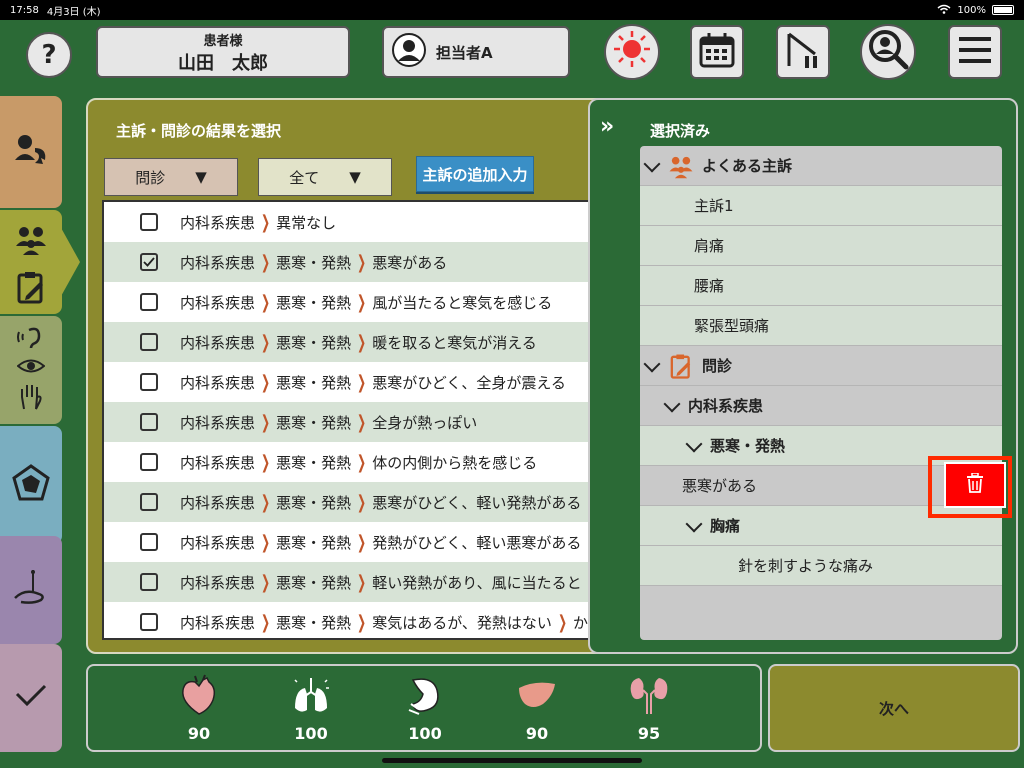  What do you see at coordinates (356, 462) in the screenshot?
I see `complaint-row: 内科系疾患 ❯ 悪寒・発熱 ❯ 体の内側から熱を感じる` at bounding box center [356, 462].